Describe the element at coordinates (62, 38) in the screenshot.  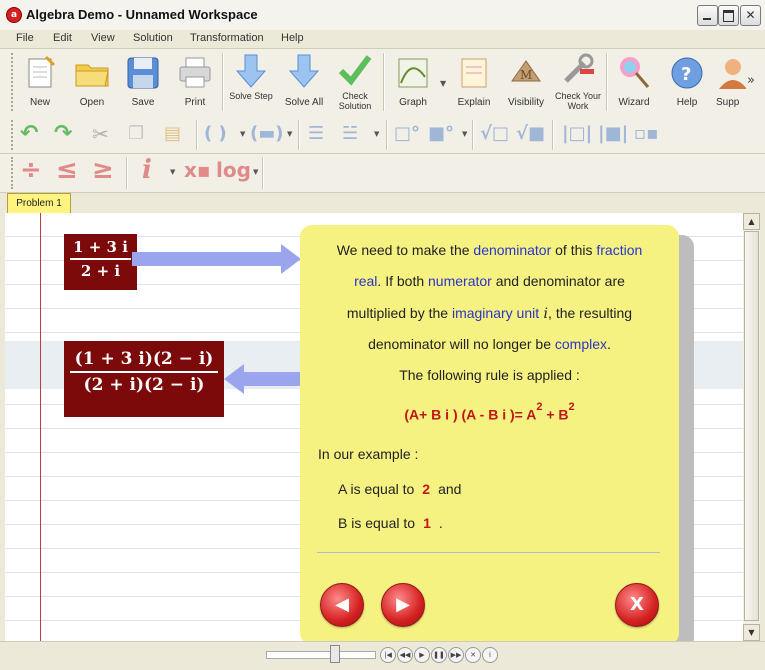
I see `menu-edit: Edit` at that location.